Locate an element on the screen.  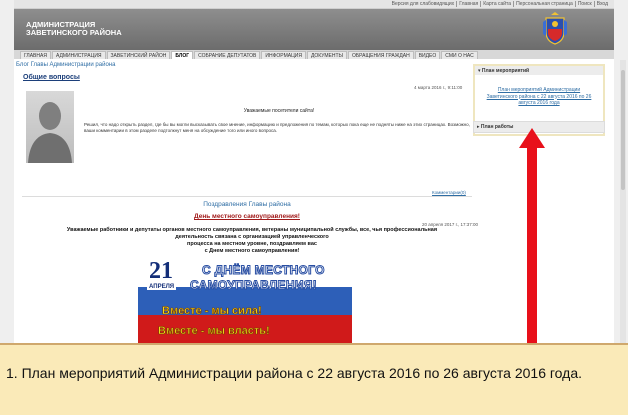
nav-tab: ГЛАВНАЯ is located at coordinates (35, 55).